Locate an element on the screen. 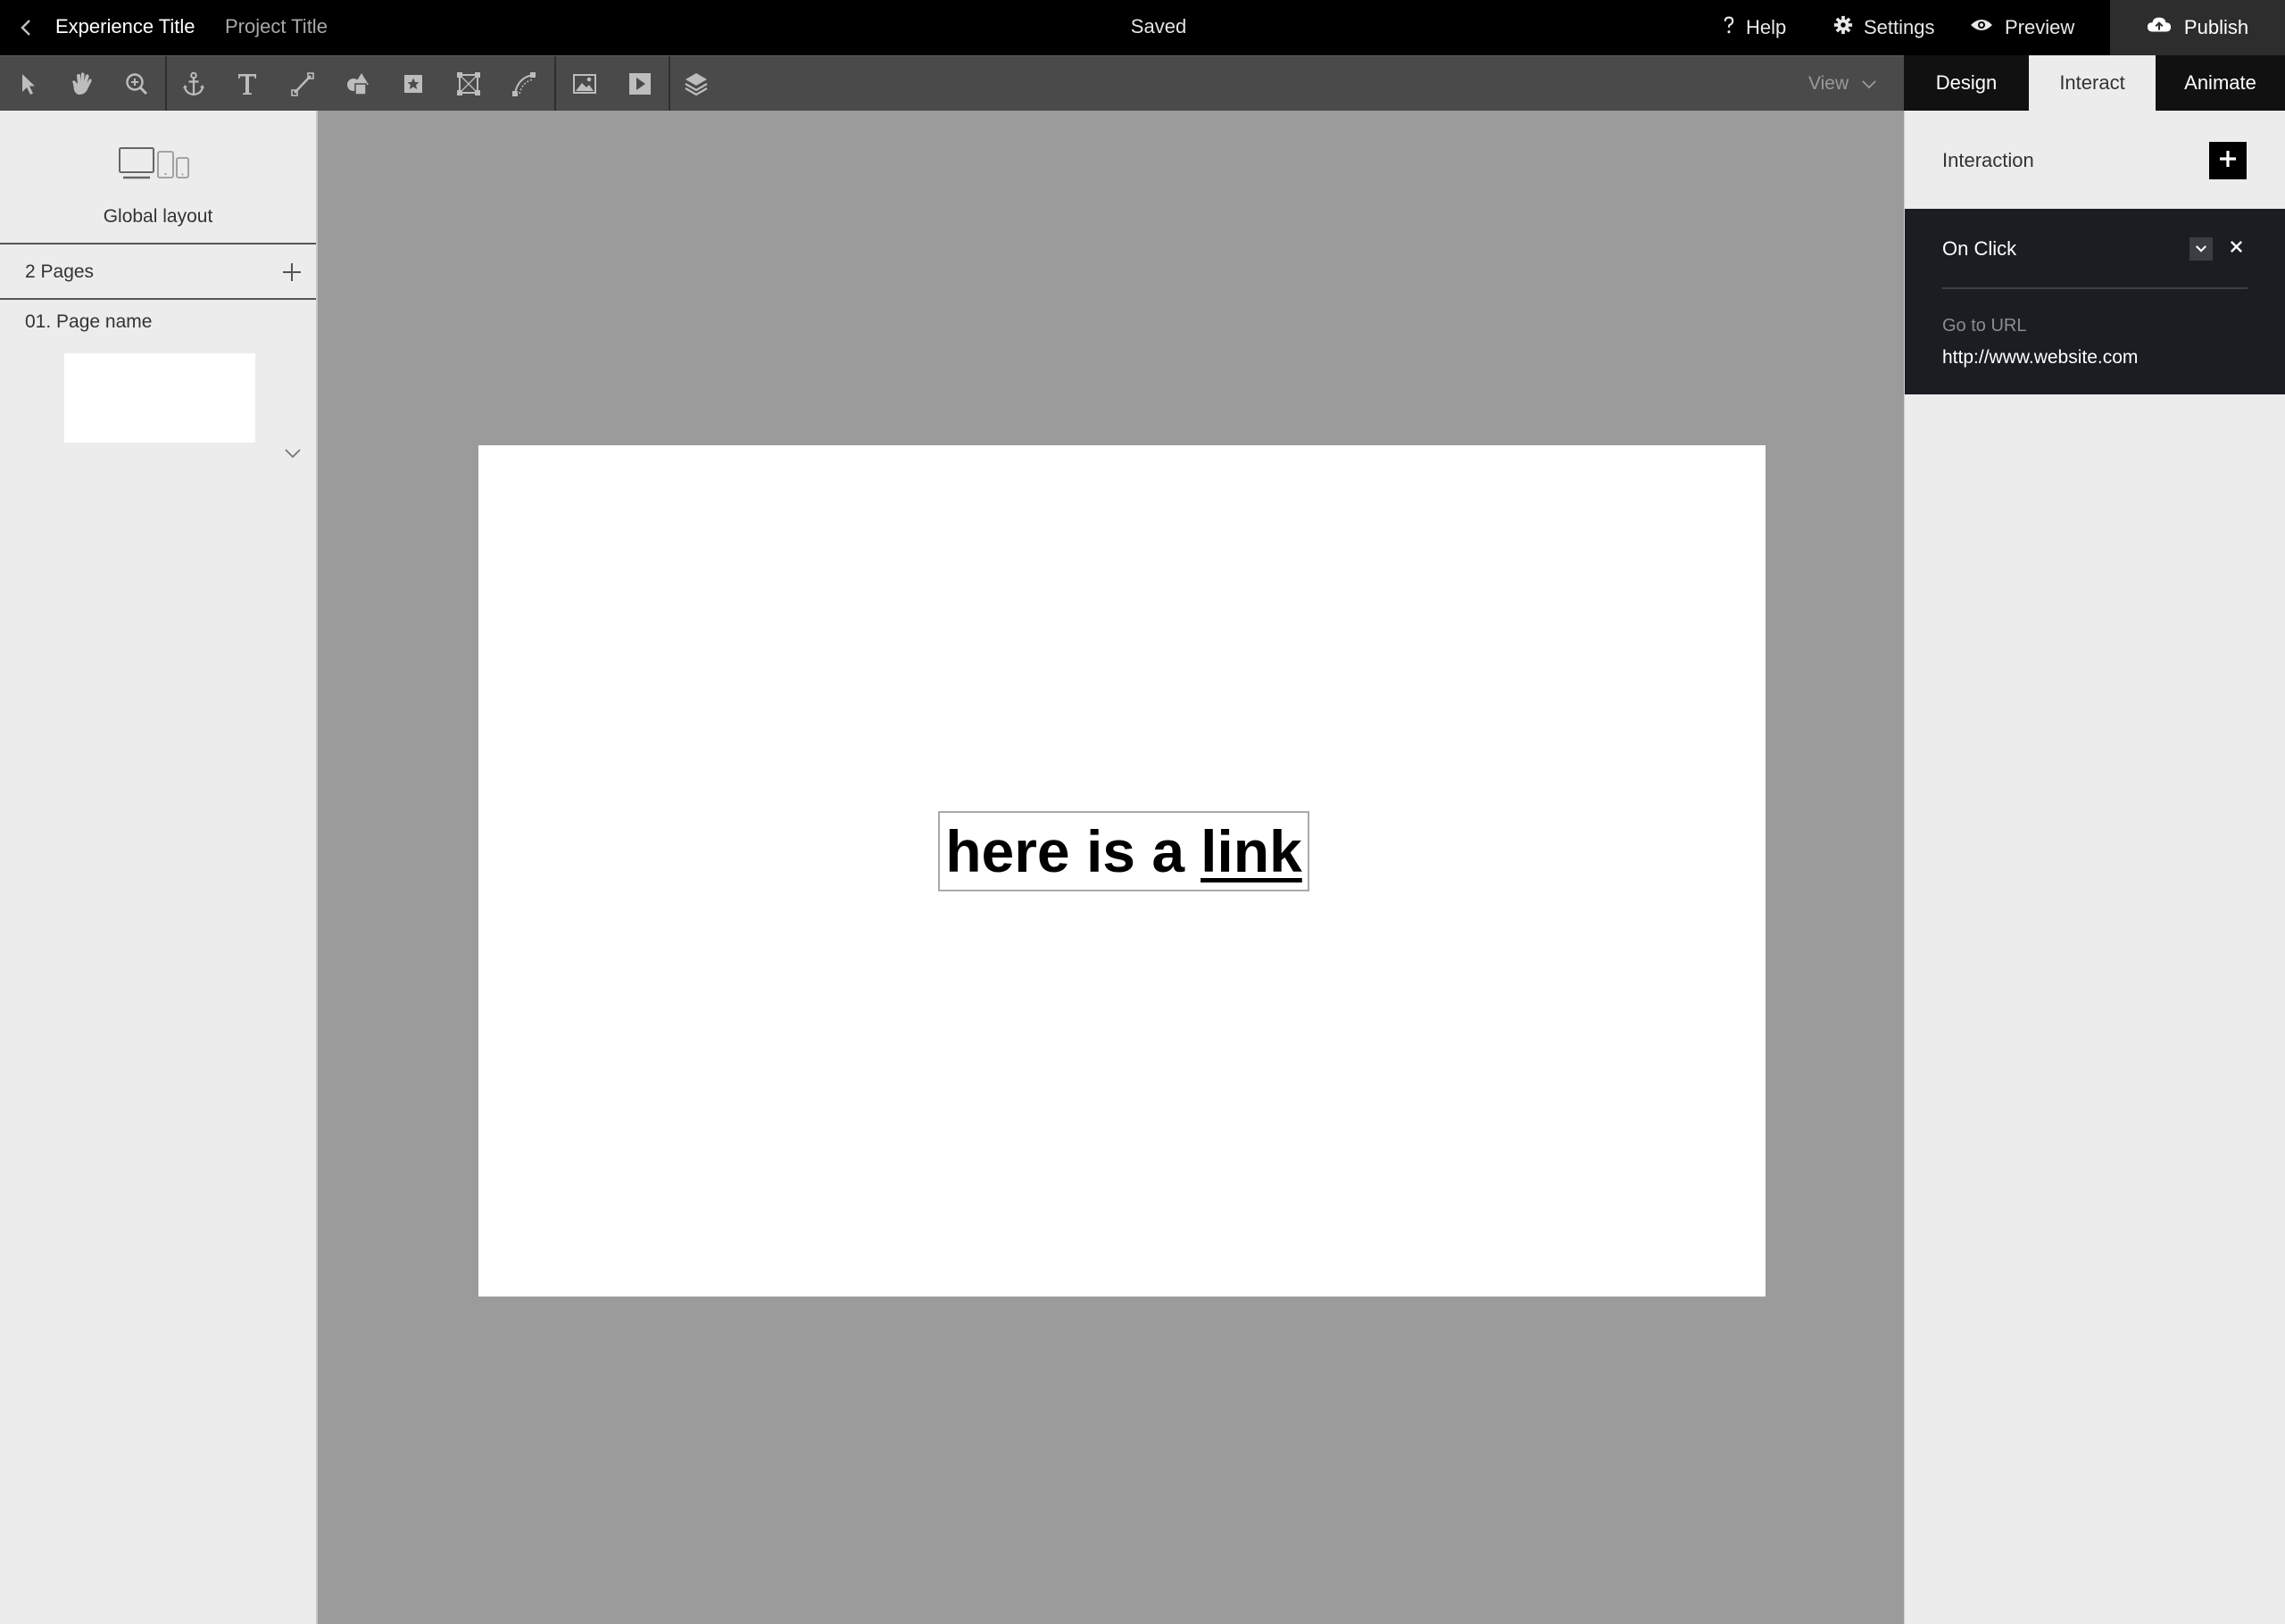 The height and width of the screenshot is (1624, 2285). back-chevron-icon is located at coordinates (26, 27).